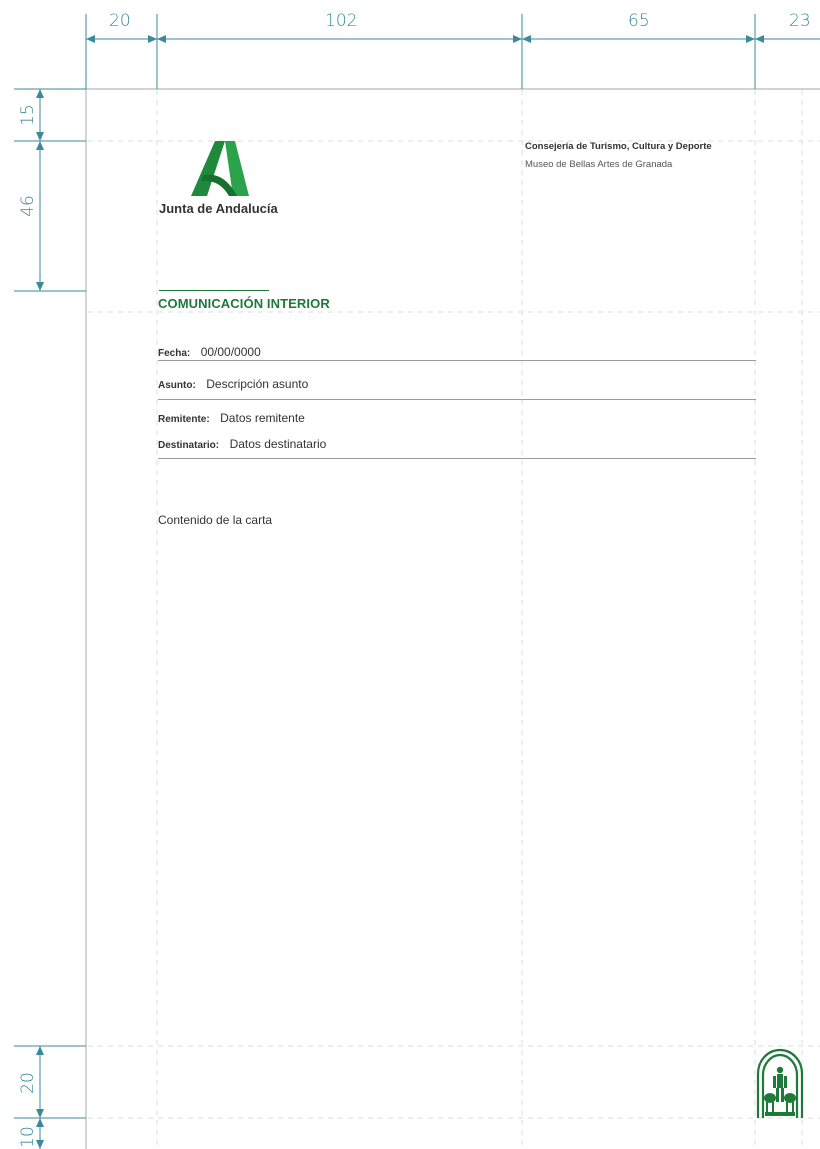 Image resolution: width=820 pixels, height=1149 pixels. Describe the element at coordinates (184, 419) in the screenshot. I see `remitente-label: Remitente:` at that location.